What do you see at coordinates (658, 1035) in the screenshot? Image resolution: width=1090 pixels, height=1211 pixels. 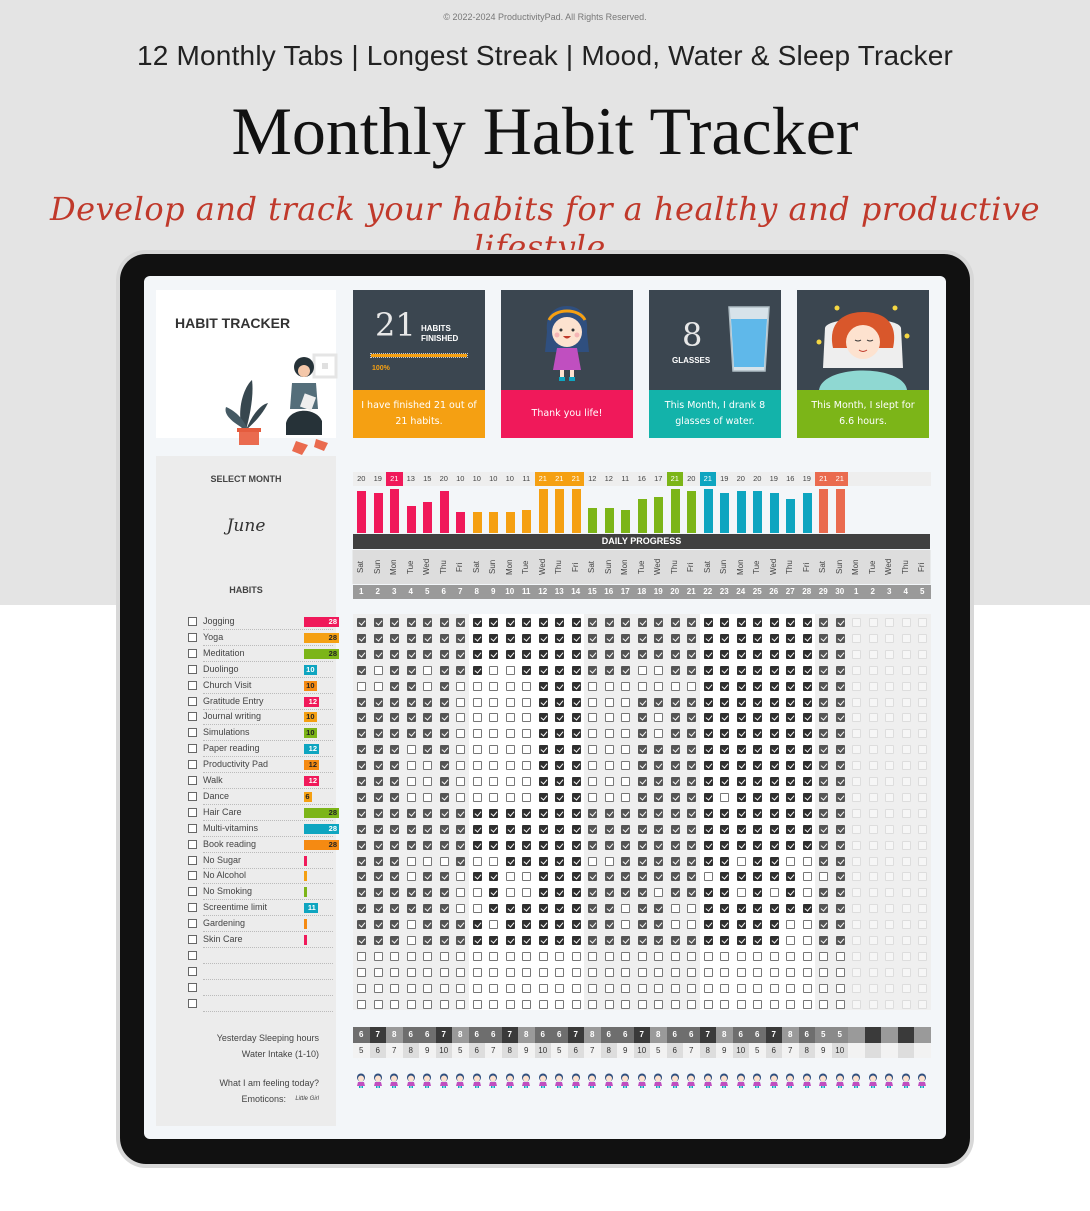 I see `sleep-hours-cell: 8` at bounding box center [658, 1035].